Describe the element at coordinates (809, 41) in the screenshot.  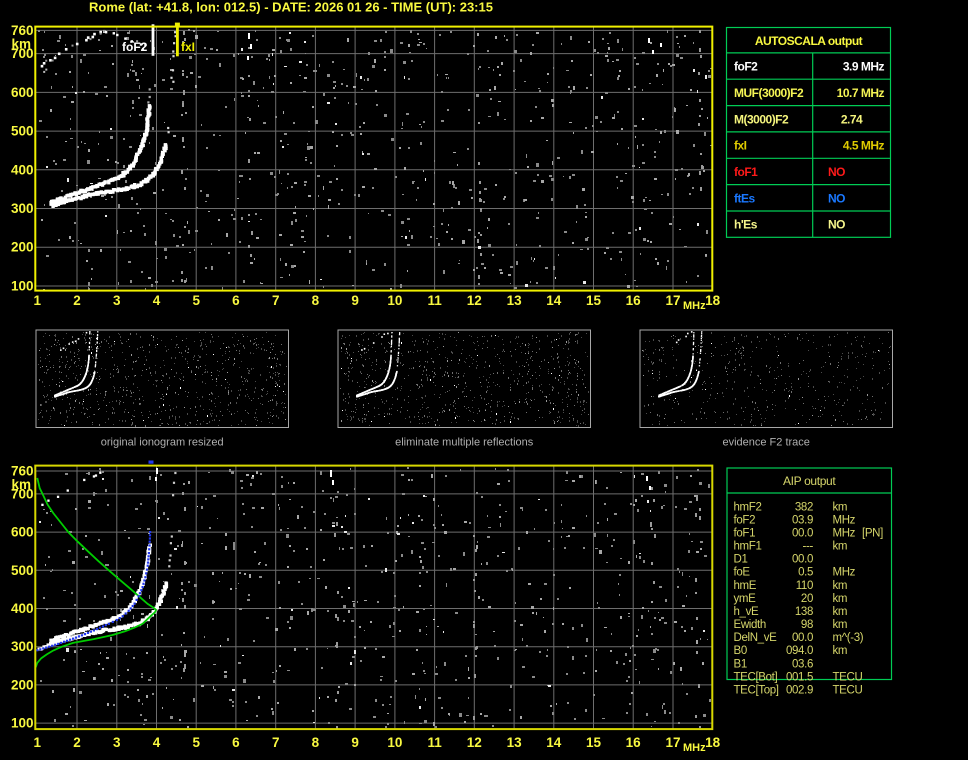
I see `svg-text: AUTOSCALA output` at that location.